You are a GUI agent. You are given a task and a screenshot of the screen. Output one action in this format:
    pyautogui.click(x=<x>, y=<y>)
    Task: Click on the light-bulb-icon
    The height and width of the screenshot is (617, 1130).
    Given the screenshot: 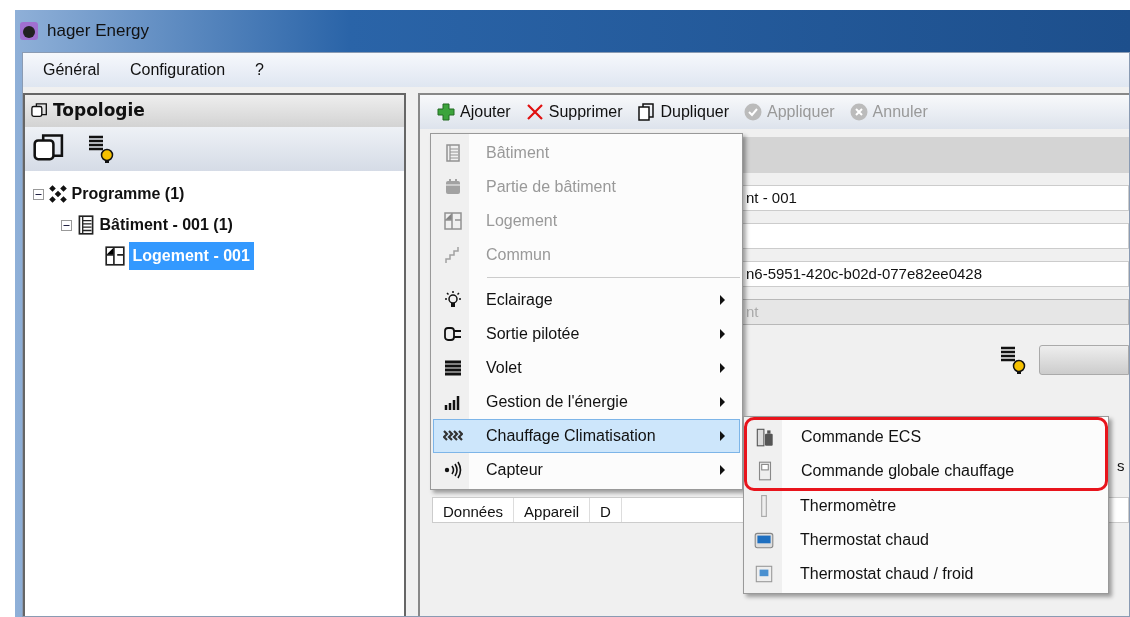 What is the action you would take?
    pyautogui.click(x=453, y=300)
    